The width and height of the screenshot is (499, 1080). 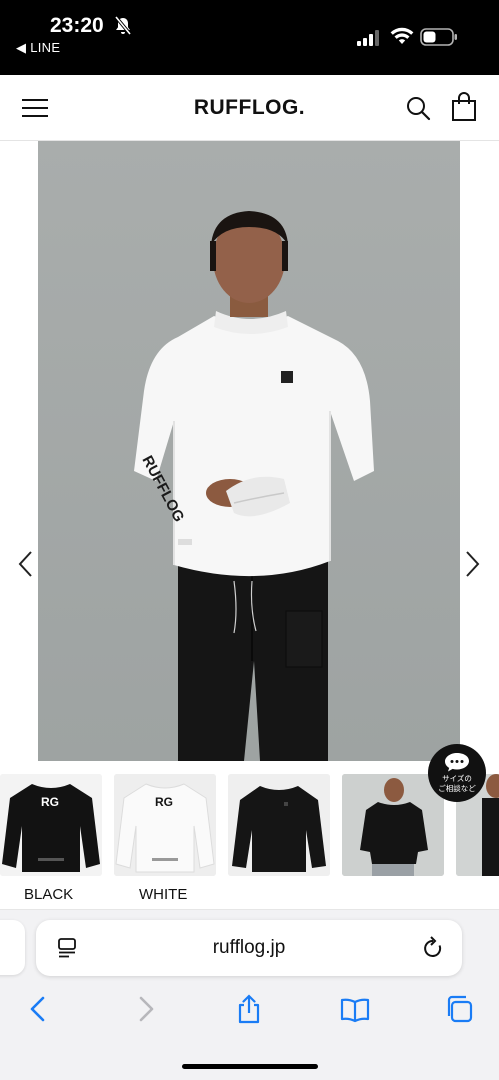 What do you see at coordinates (473, 564) in the screenshot?
I see `chevron-right-icon` at bounding box center [473, 564].